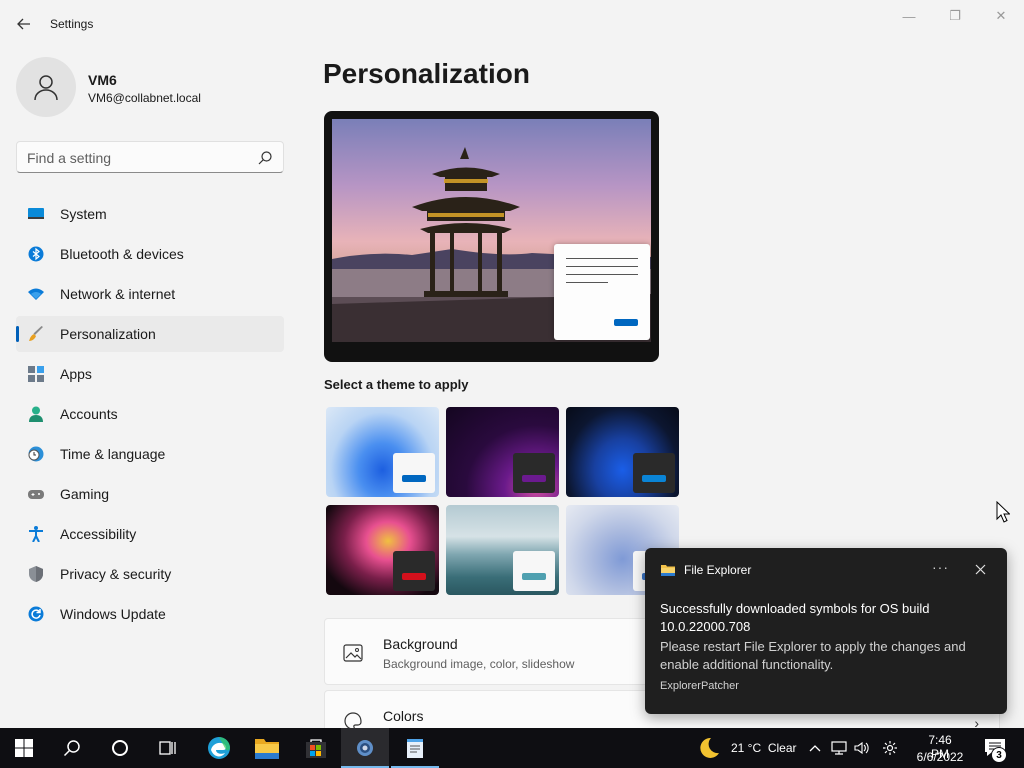  I want to click on notification-count-badge: 3, so click(999, 755).